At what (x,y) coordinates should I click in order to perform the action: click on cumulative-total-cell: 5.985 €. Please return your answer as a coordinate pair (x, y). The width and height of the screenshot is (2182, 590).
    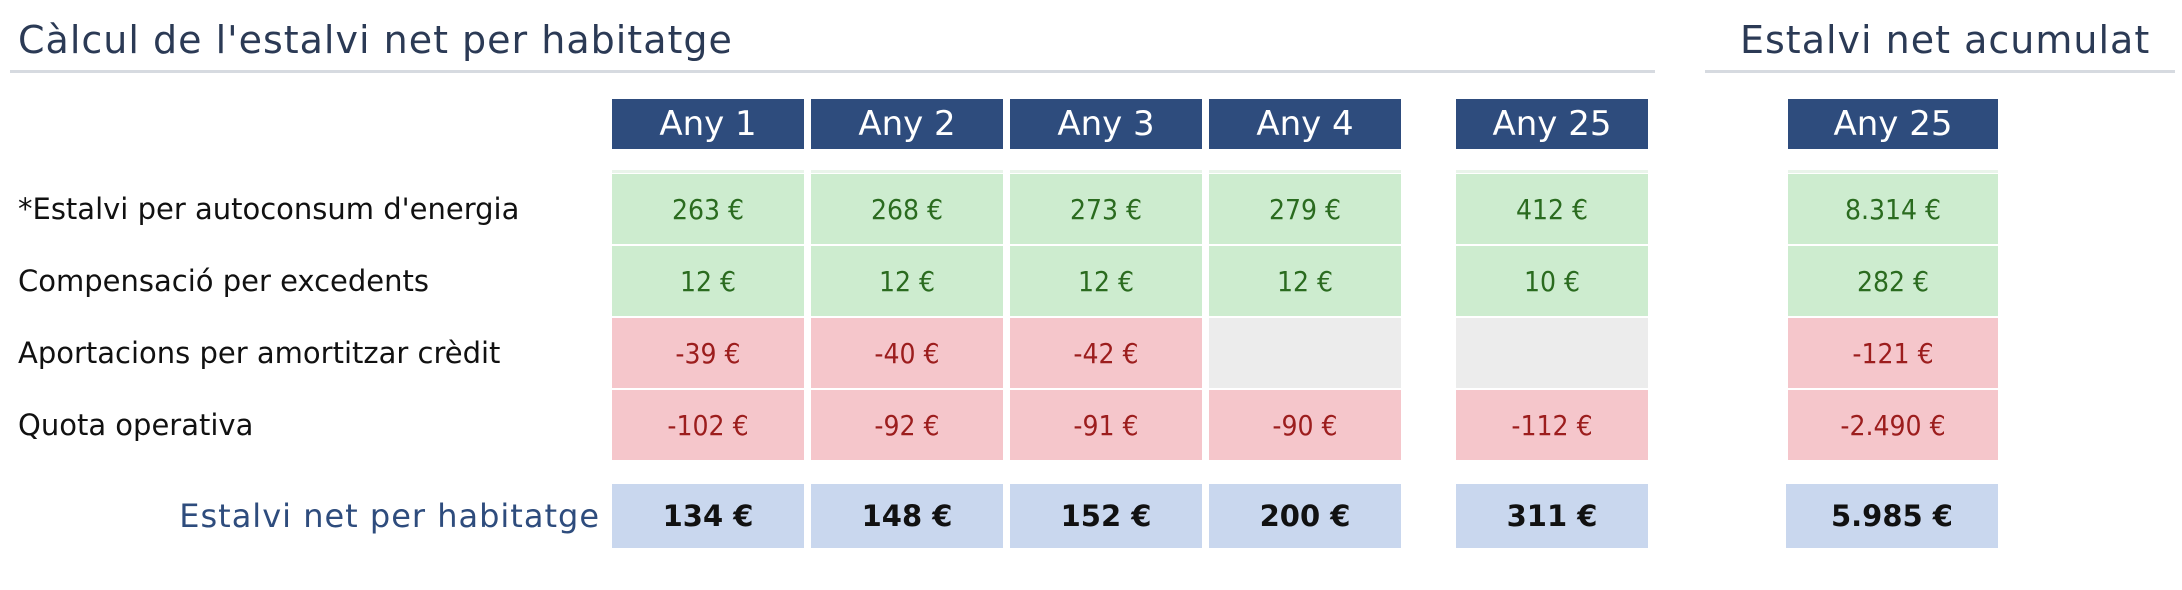
    Looking at the image, I should click on (1892, 516).